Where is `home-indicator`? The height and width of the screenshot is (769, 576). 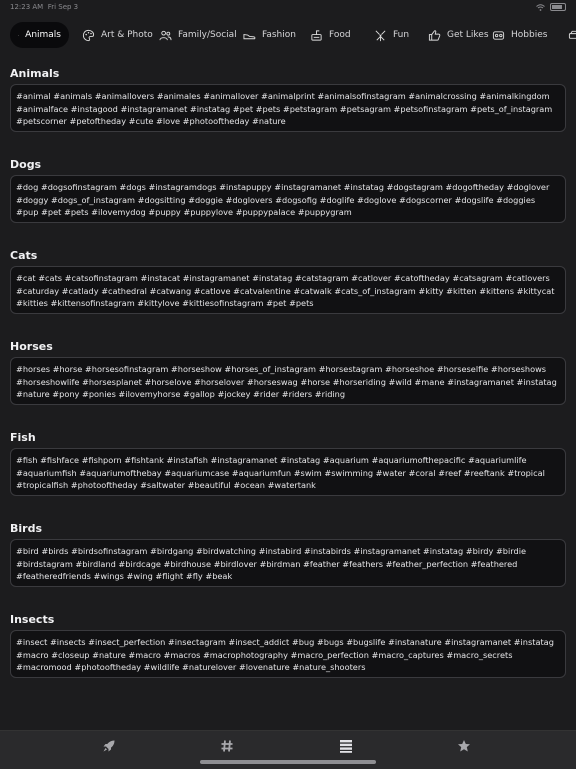
home-indicator is located at coordinates (288, 762).